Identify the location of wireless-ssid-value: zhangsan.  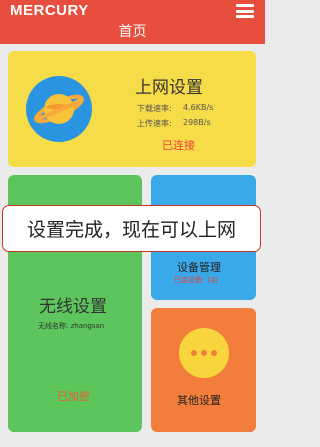
(87, 326).